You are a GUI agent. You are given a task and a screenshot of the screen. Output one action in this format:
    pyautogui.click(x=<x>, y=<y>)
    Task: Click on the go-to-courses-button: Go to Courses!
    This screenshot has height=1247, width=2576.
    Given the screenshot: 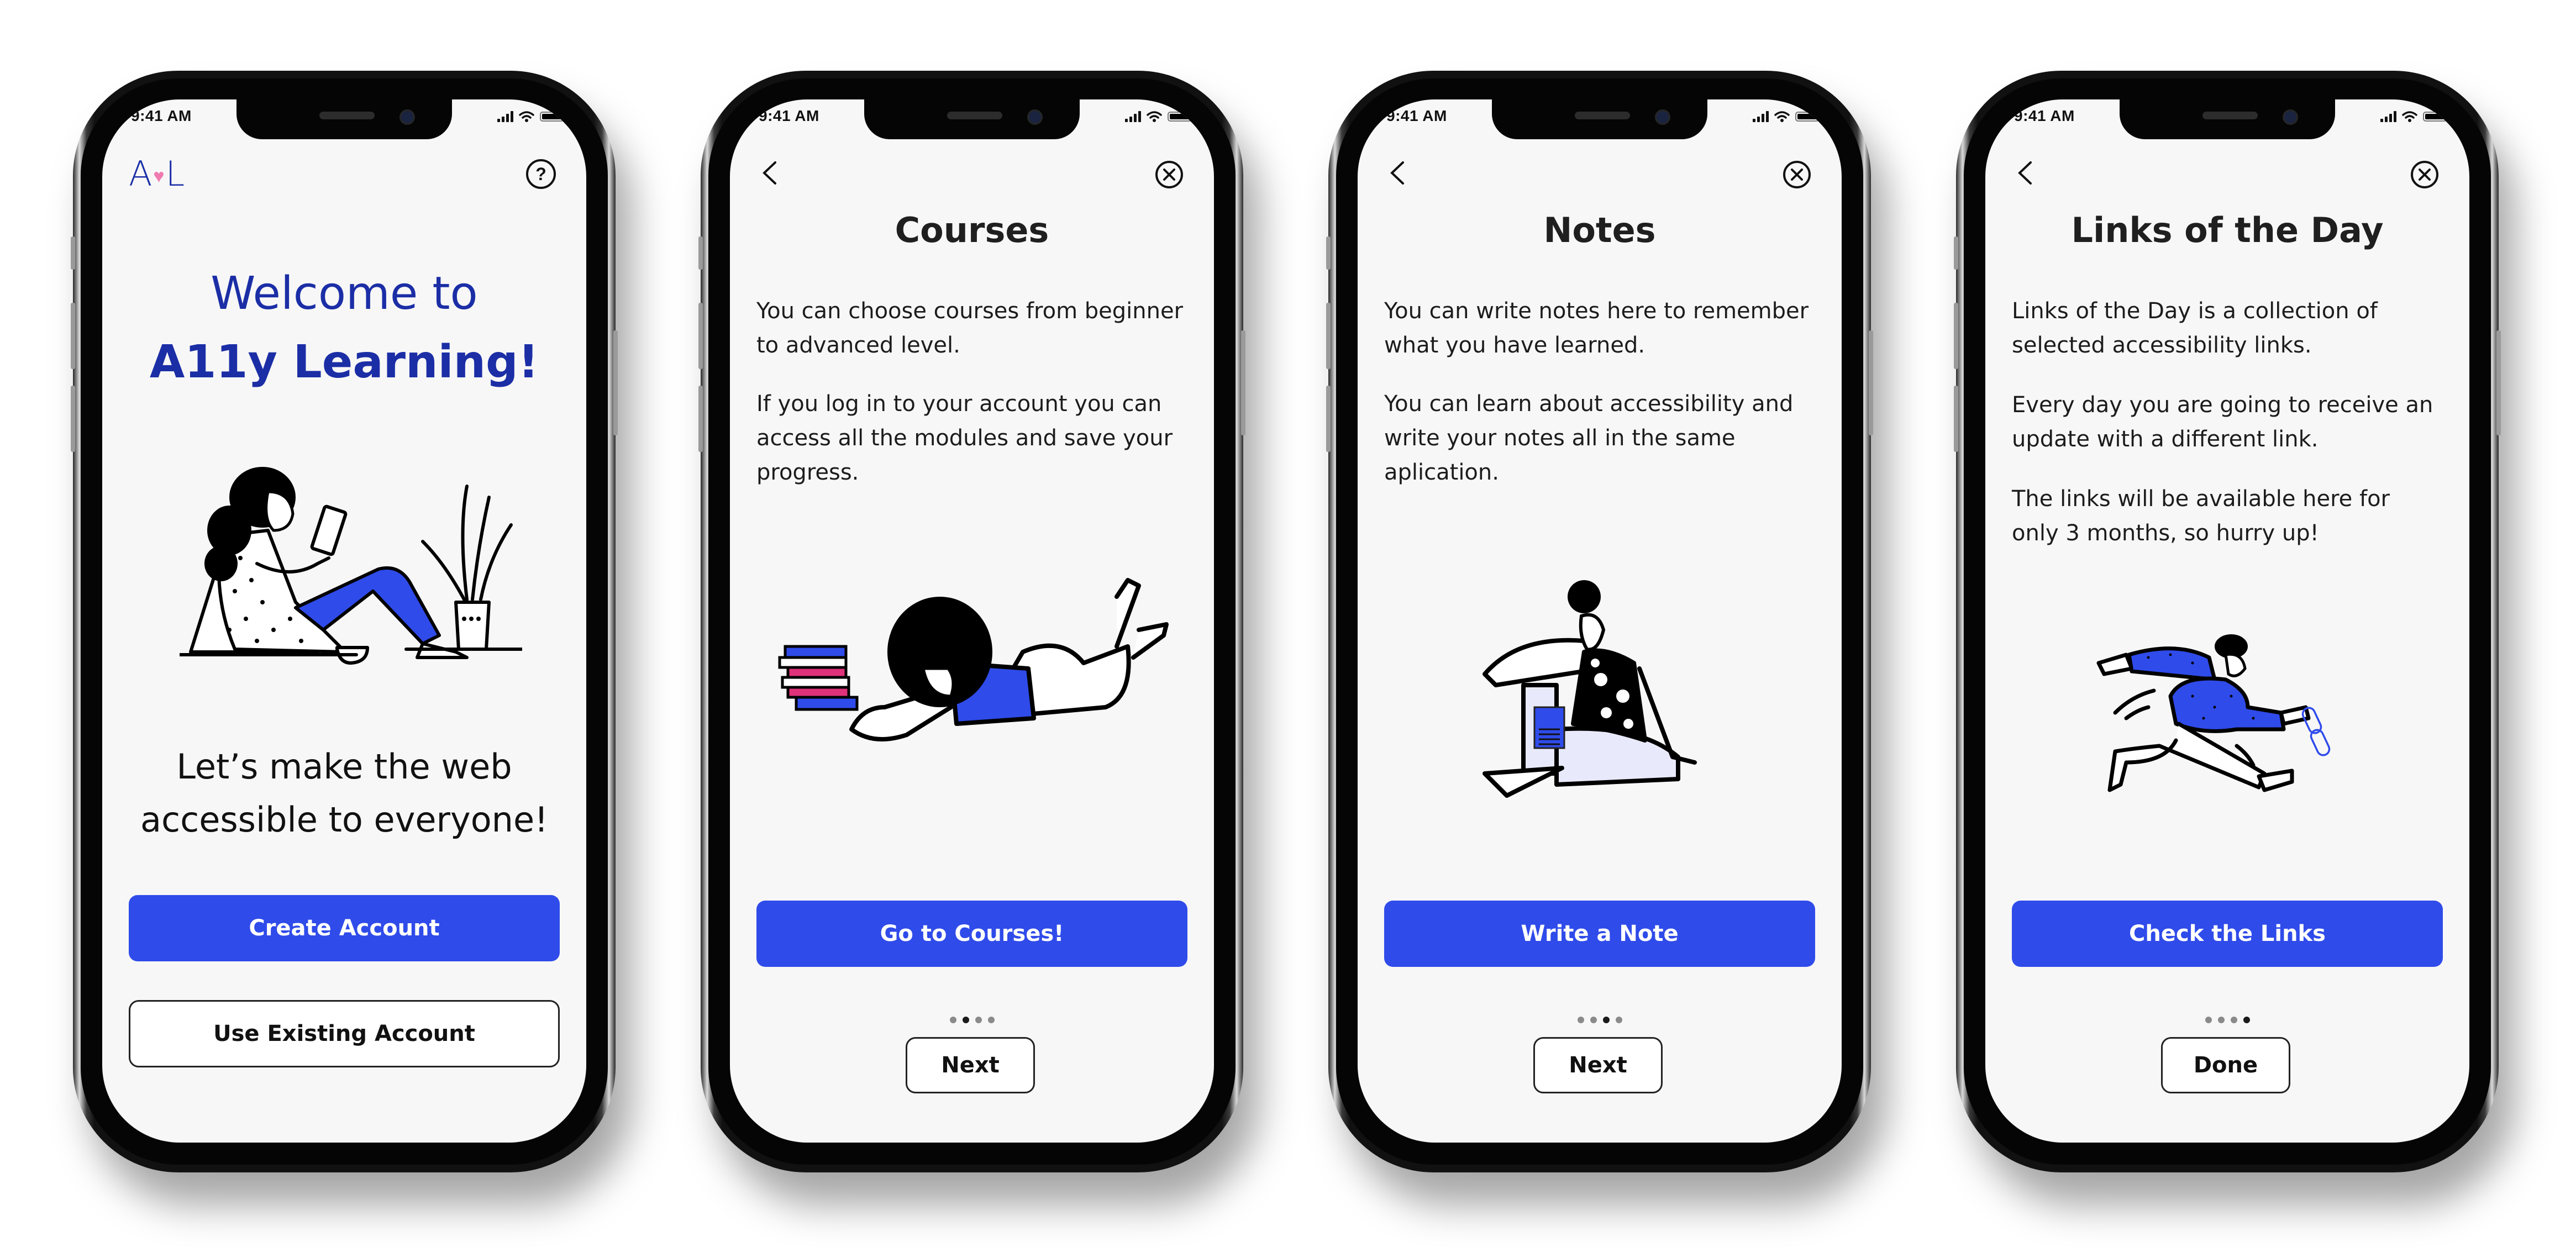 What is the action you would take?
    pyautogui.click(x=971, y=934)
    